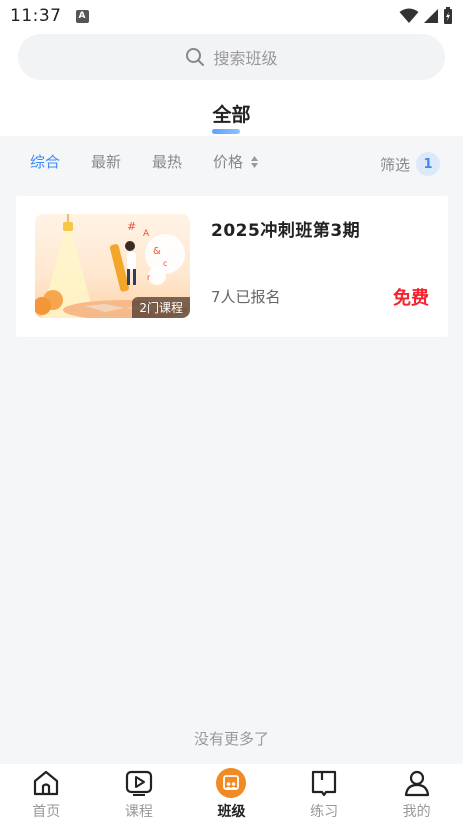 The image size is (463, 824). What do you see at coordinates (324, 812) in the screenshot?
I see `tab-practice-label: 练习` at bounding box center [324, 812].